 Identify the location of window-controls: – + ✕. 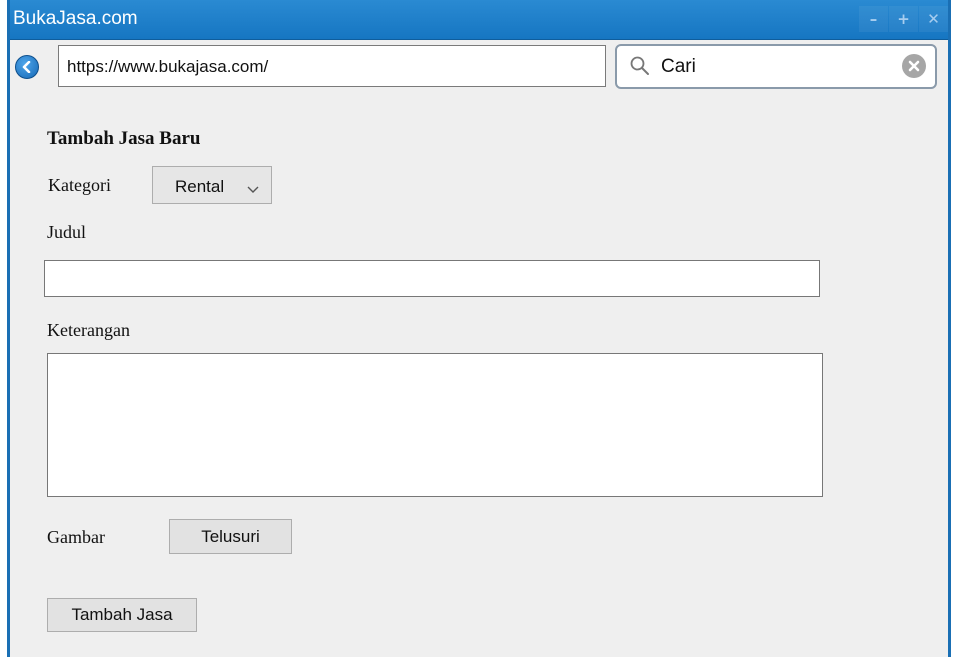
(903, 19).